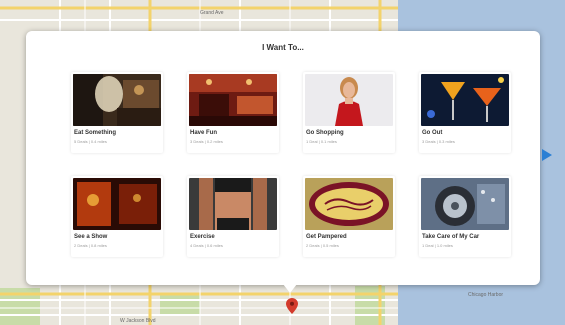  Describe the element at coordinates (206, 245) in the screenshot. I see `category-meta: 4 Deals | 0.6 miles` at that location.